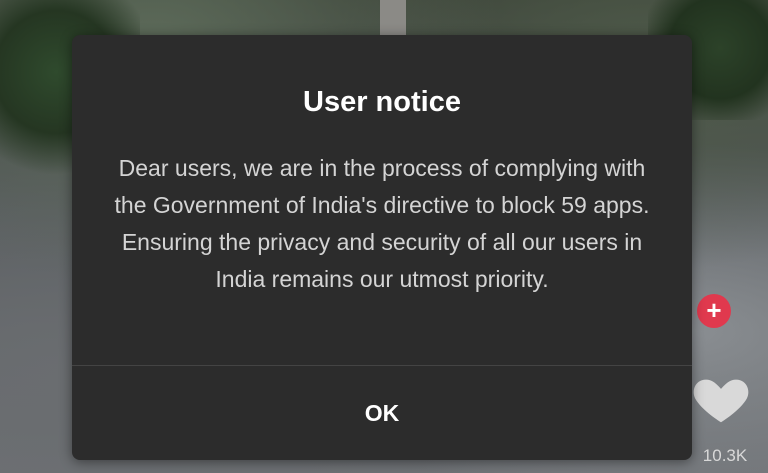 The width and height of the screenshot is (768, 473). Describe the element at coordinates (382, 102) in the screenshot. I see `dialog-title: User notice` at that location.